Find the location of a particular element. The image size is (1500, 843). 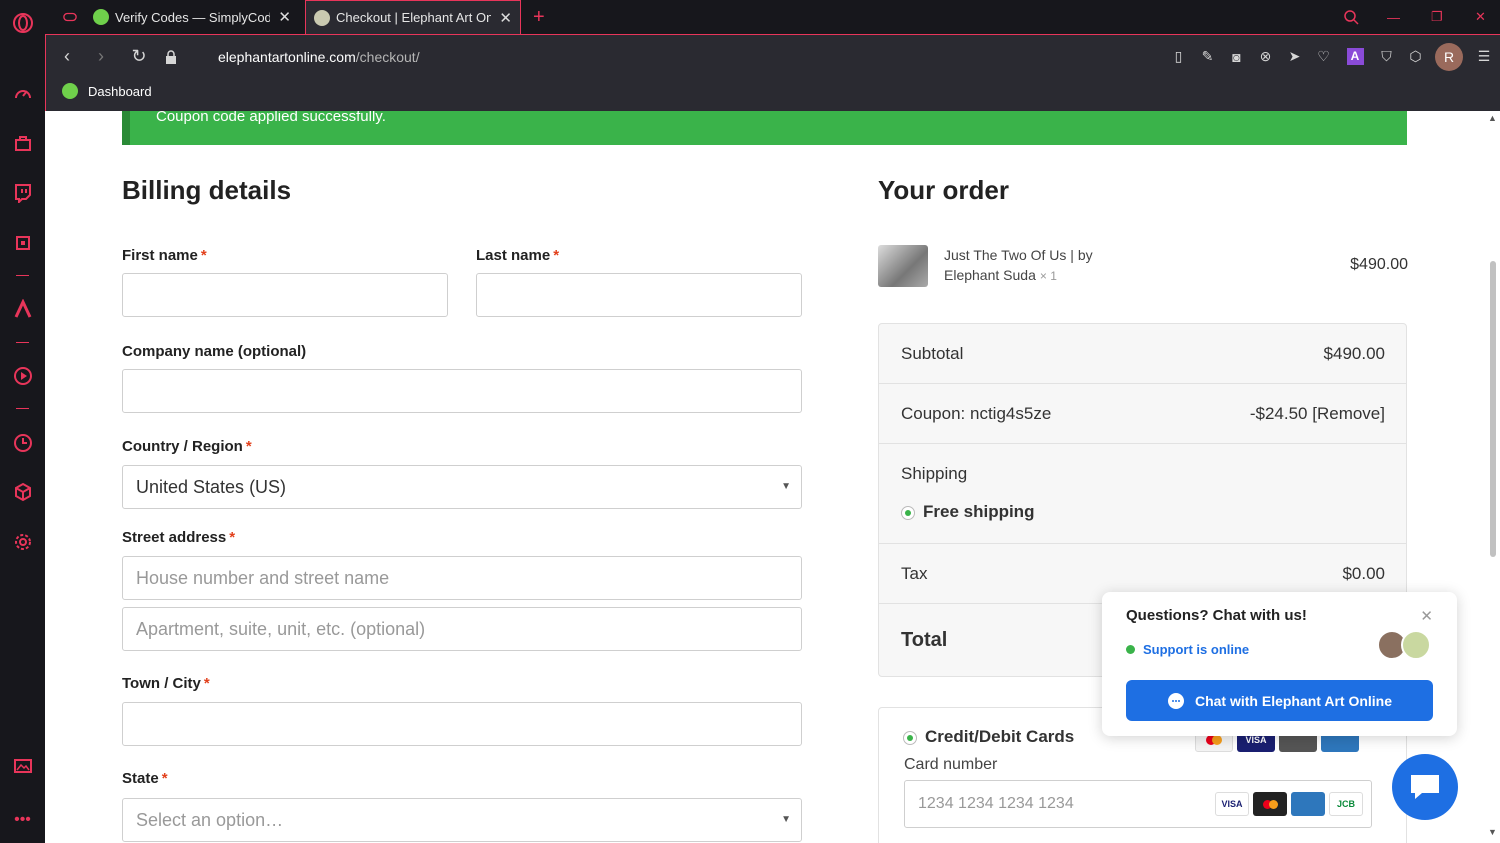

street-label-text: Street address is located at coordinates (174, 537).